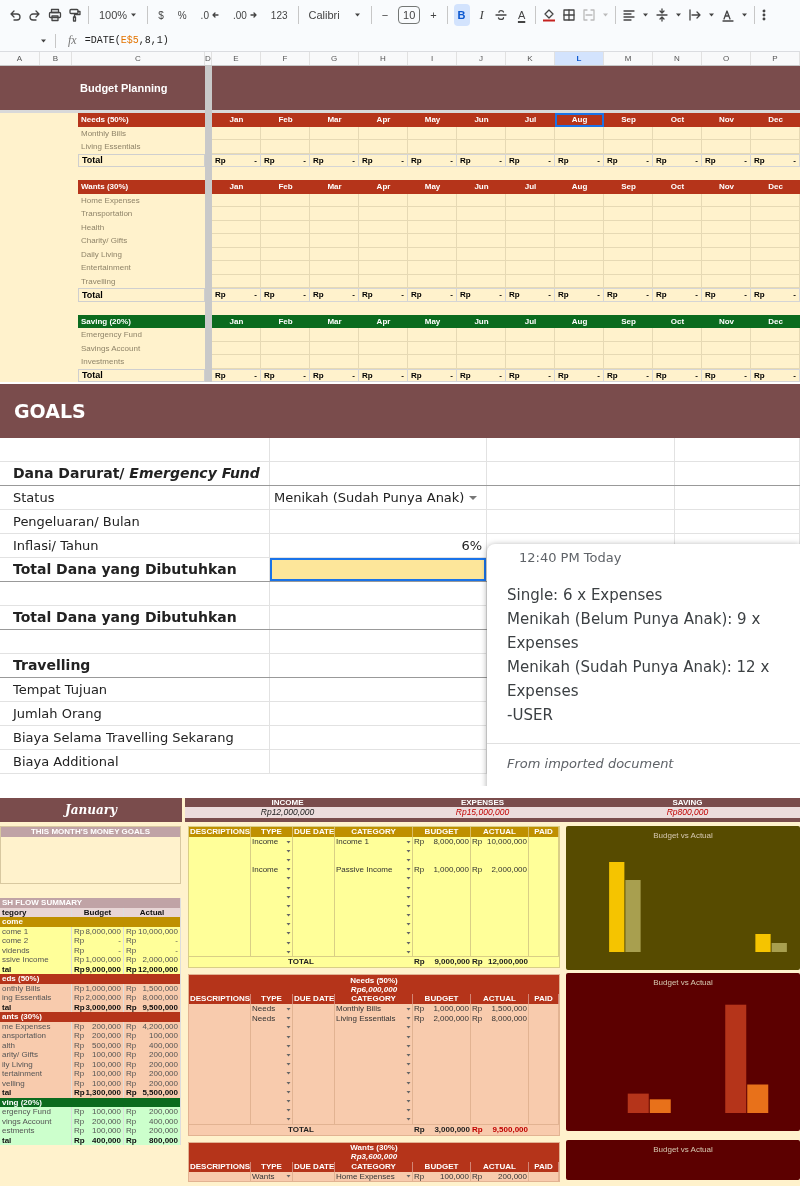 The height and width of the screenshot is (1200, 800). I want to click on formula-text: =DATE(E$5,8,1), so click(126, 40).